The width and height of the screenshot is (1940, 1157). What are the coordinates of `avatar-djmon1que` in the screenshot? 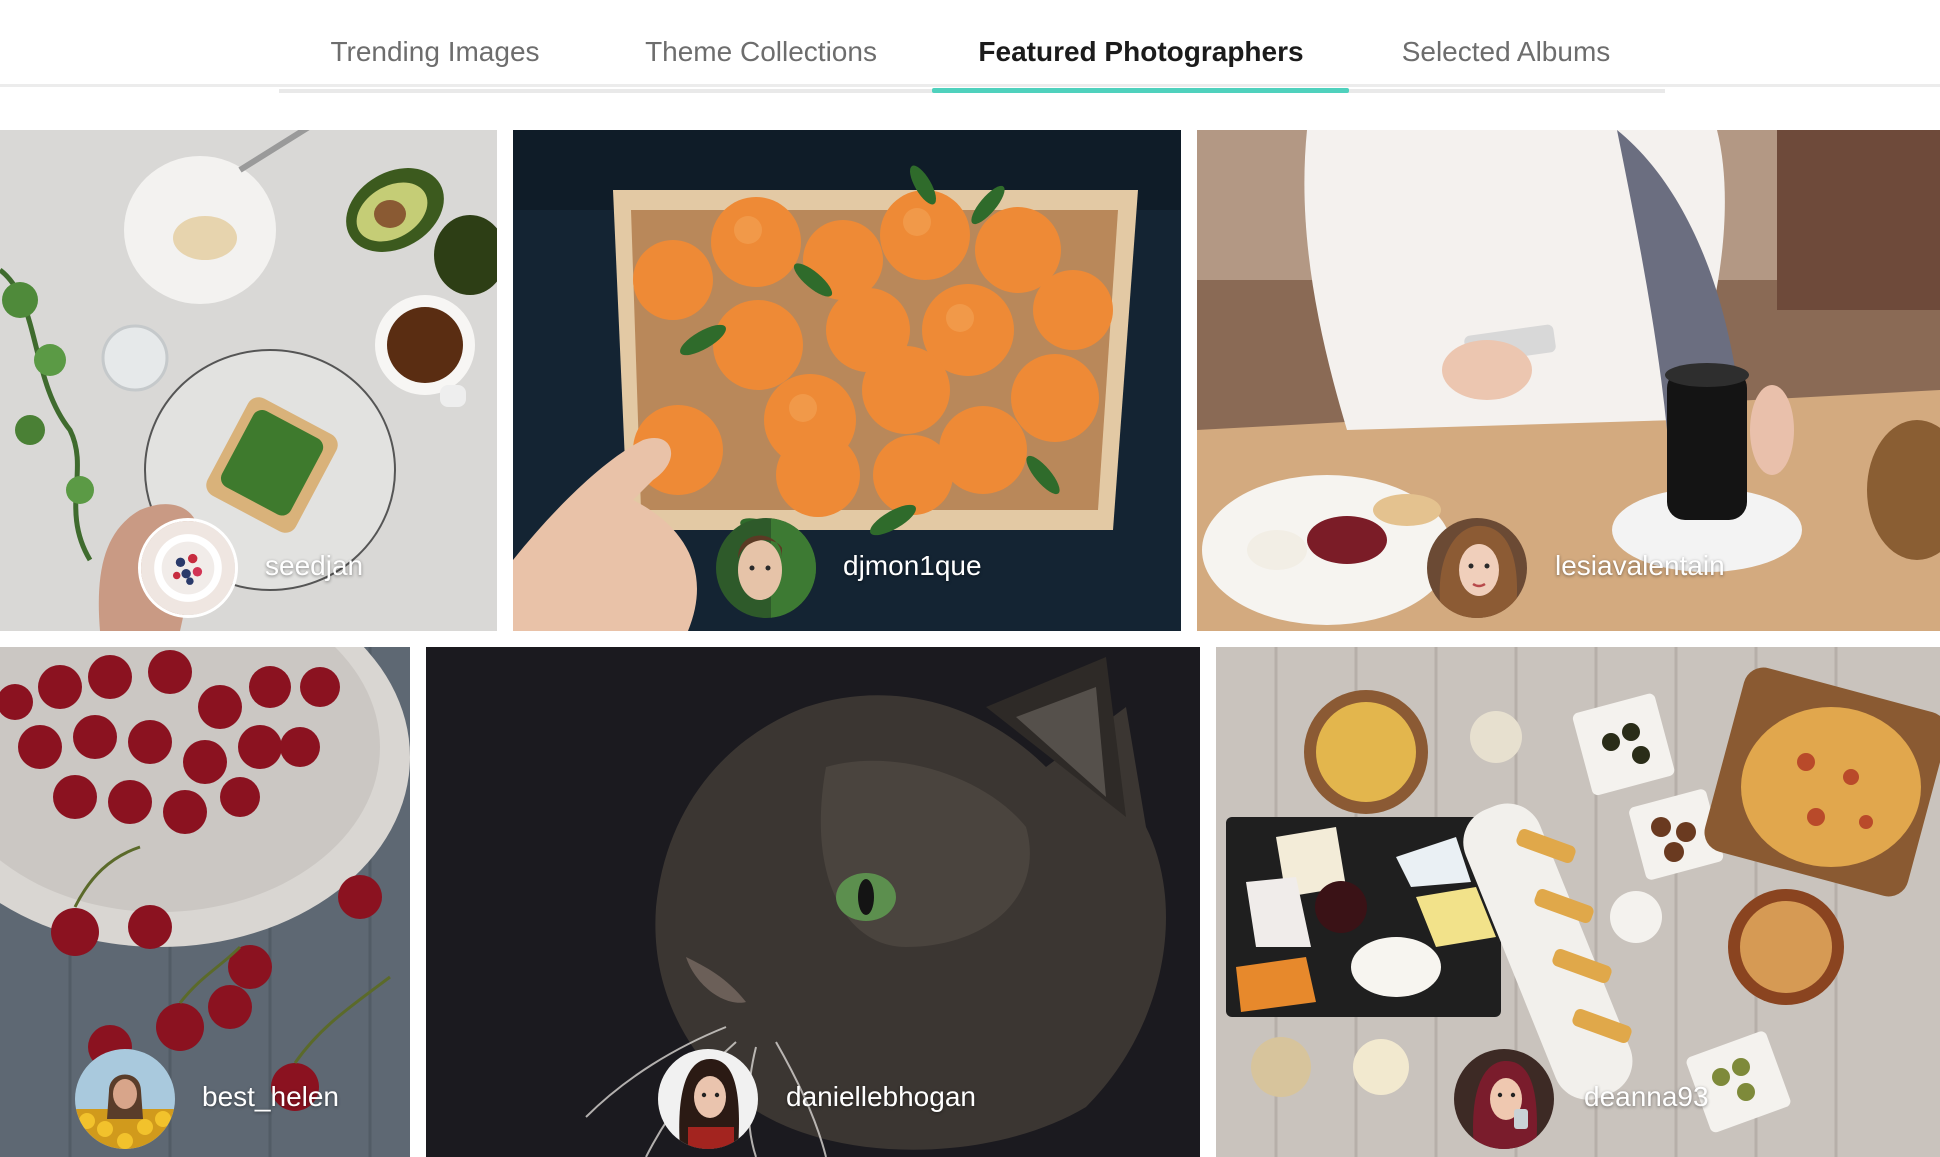 It's located at (766, 568).